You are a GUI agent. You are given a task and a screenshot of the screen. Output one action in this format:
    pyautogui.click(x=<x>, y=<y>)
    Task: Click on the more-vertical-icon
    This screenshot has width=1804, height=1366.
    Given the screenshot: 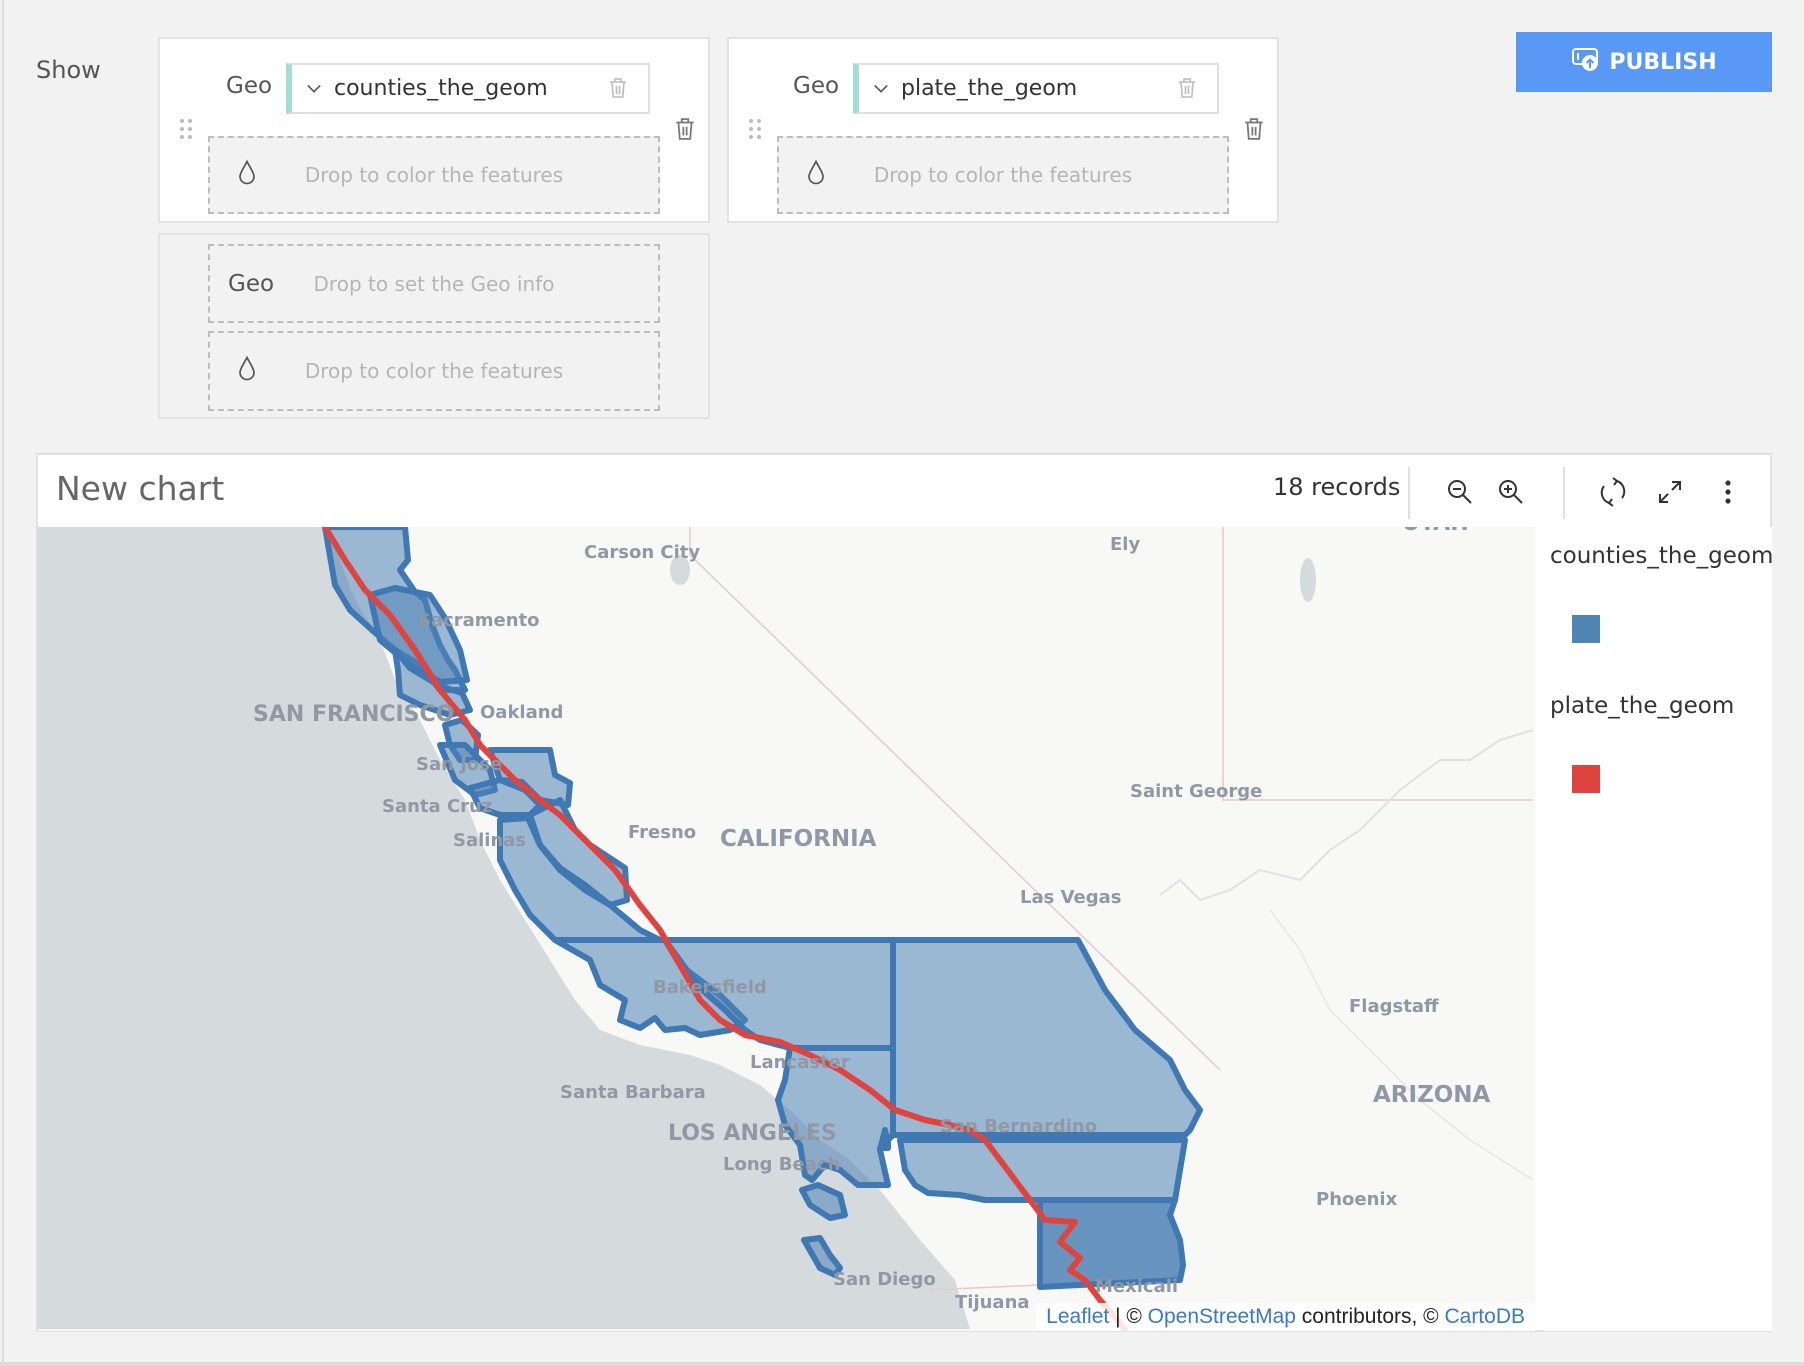 What is the action you would take?
    pyautogui.click(x=1728, y=492)
    